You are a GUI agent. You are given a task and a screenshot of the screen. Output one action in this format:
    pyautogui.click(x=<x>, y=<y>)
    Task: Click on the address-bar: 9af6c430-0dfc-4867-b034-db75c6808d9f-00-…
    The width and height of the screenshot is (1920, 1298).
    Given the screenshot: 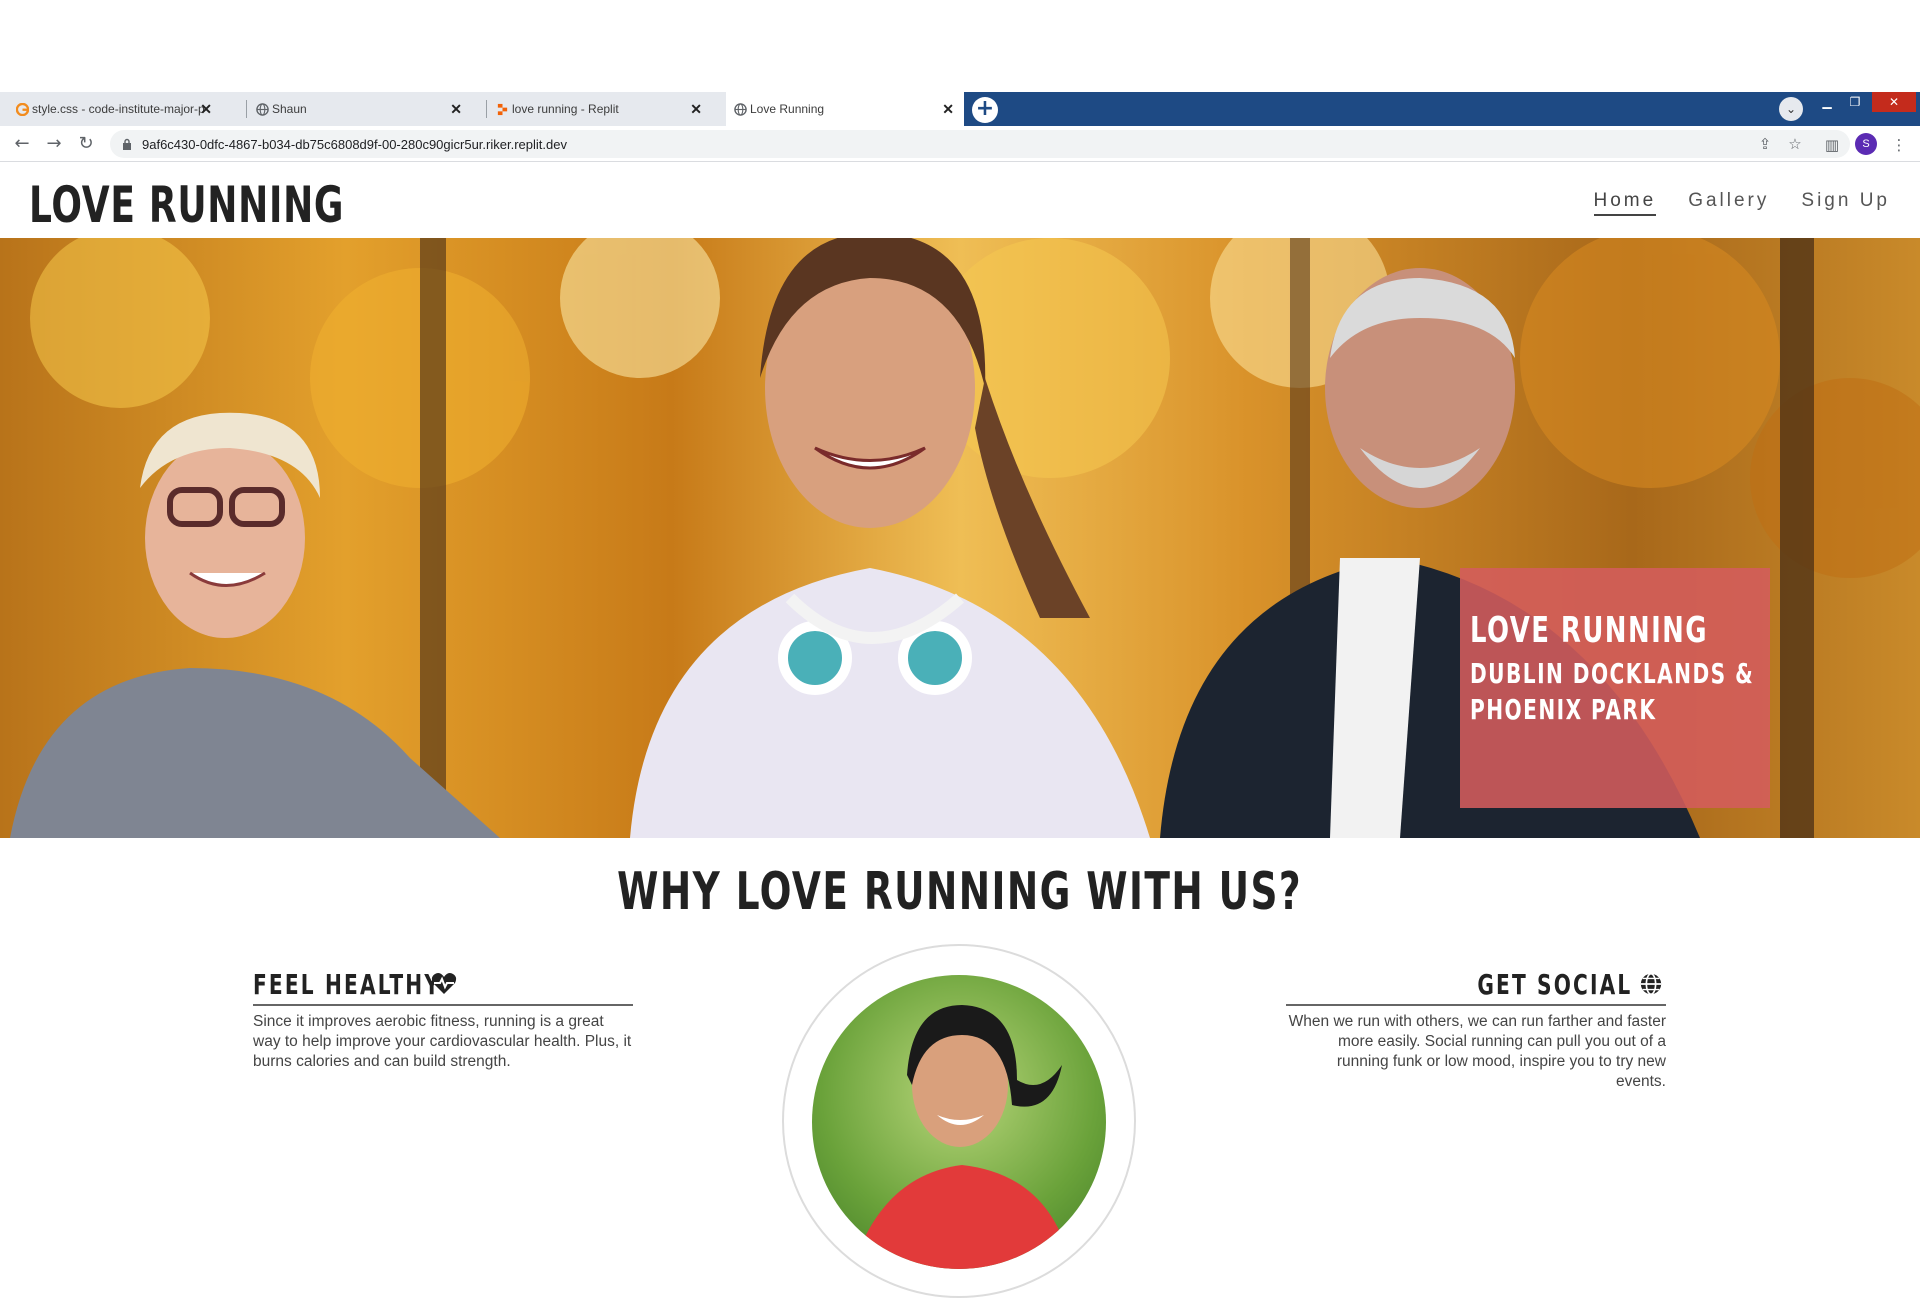 What is the action you would take?
    pyautogui.click(x=980, y=144)
    